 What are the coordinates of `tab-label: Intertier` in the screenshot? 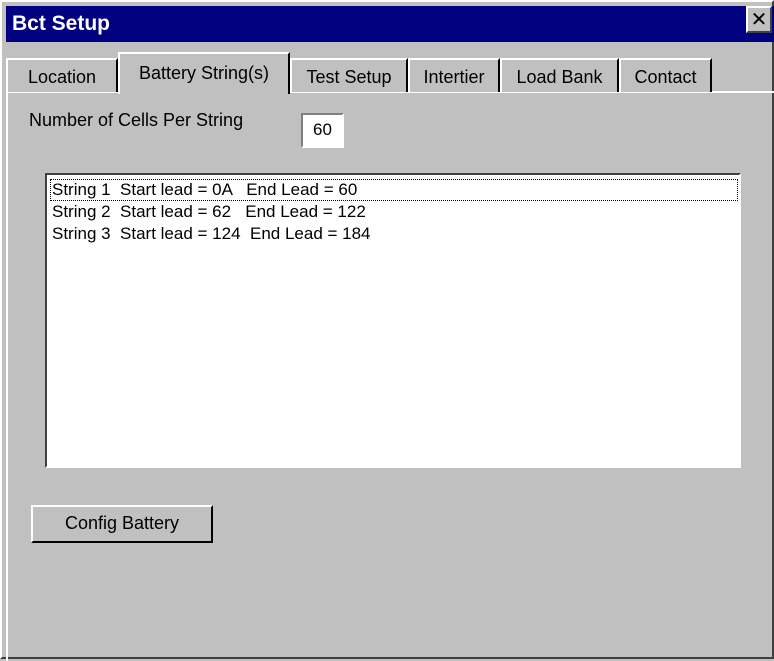 It's located at (454, 77).